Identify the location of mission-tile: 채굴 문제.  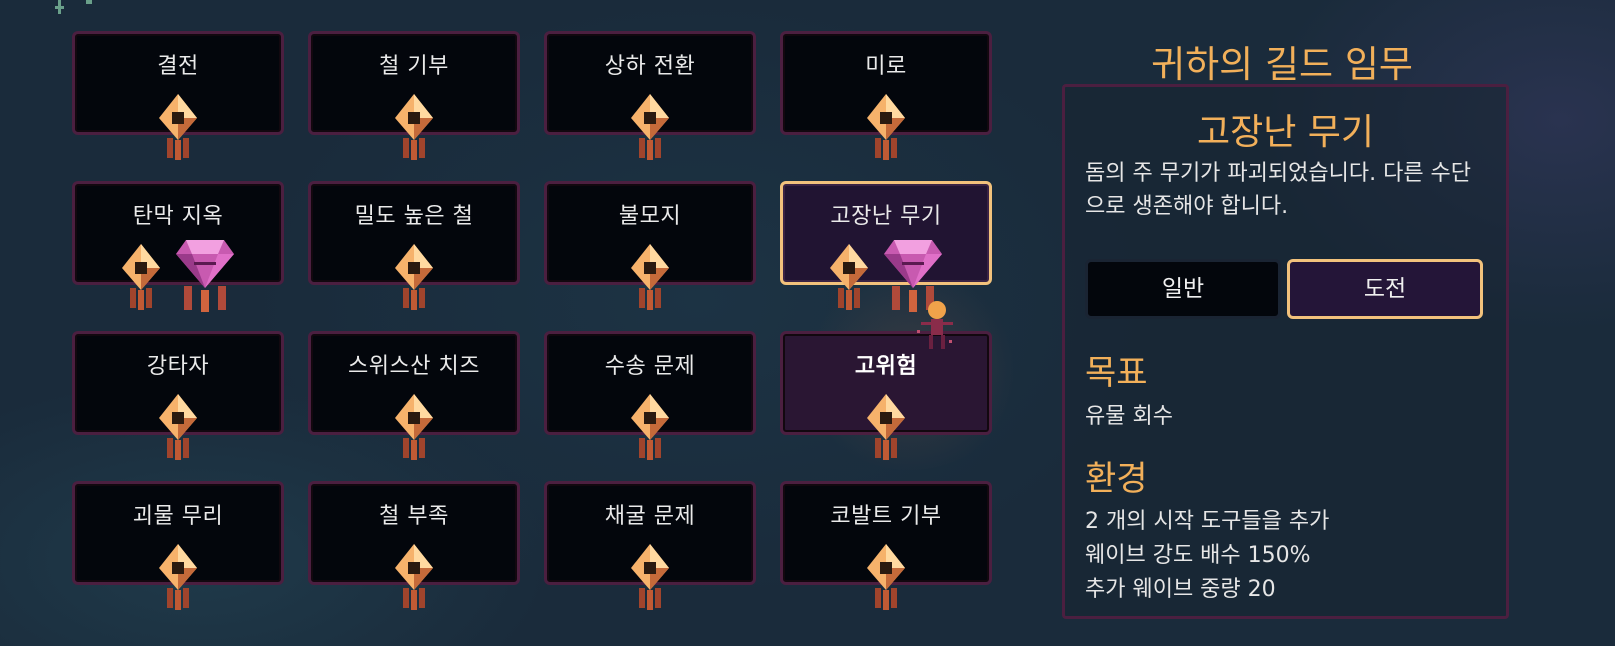
(650, 545).